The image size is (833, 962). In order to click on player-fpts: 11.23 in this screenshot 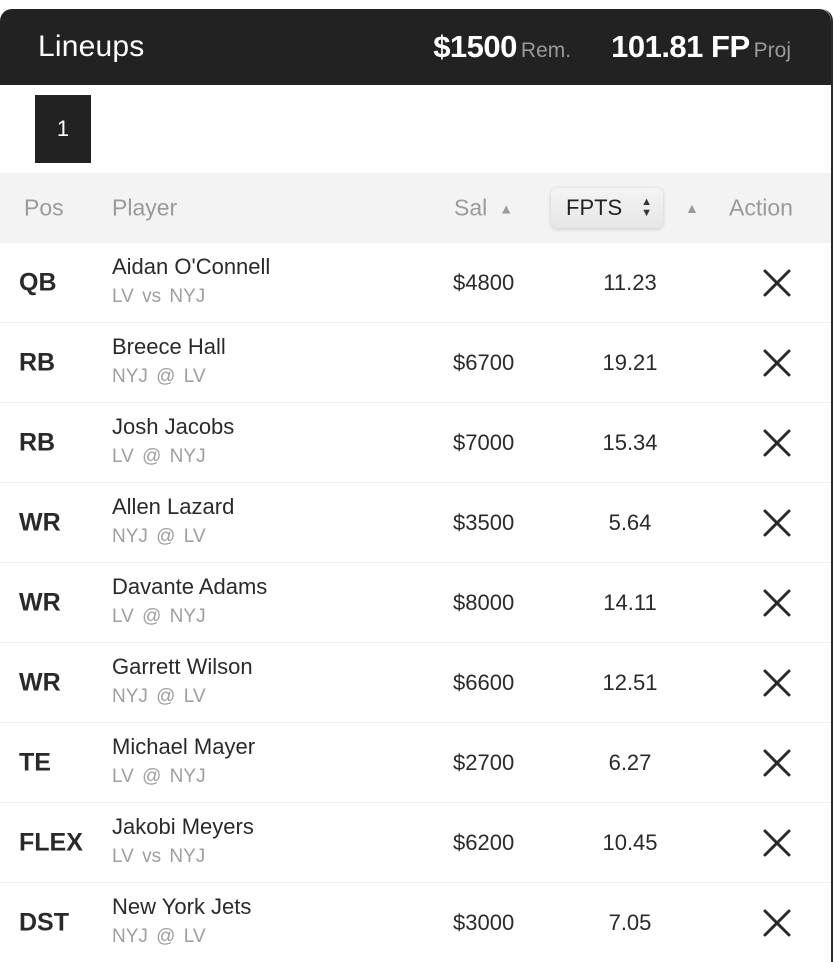, I will do `click(630, 282)`.